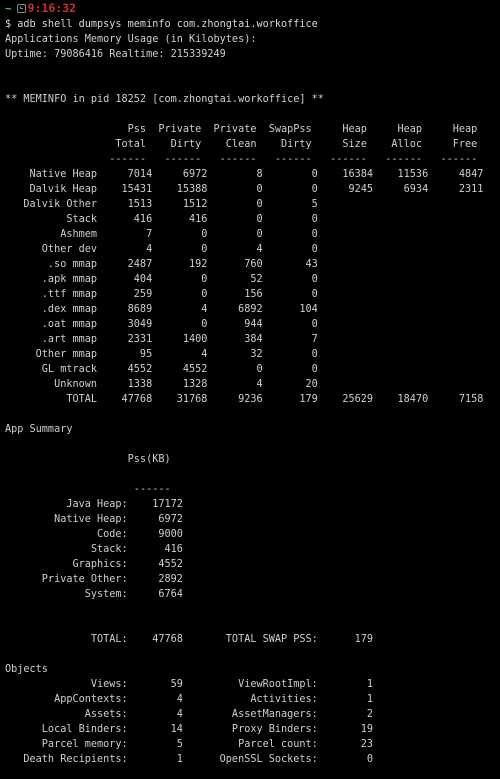 The image size is (500, 779). I want to click on table-row: .dex mmap 8689 4 6892 104, so click(161, 309).